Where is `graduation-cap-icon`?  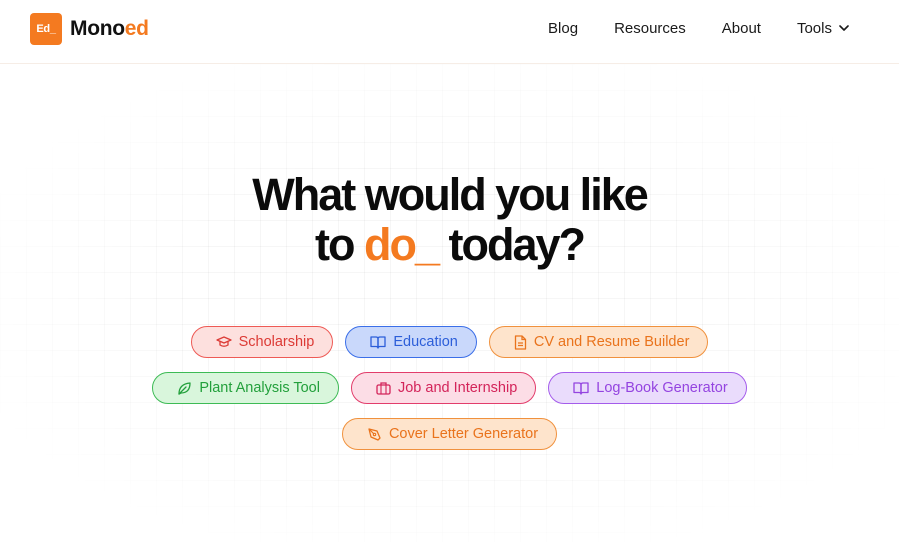 graduation-cap-icon is located at coordinates (223, 342).